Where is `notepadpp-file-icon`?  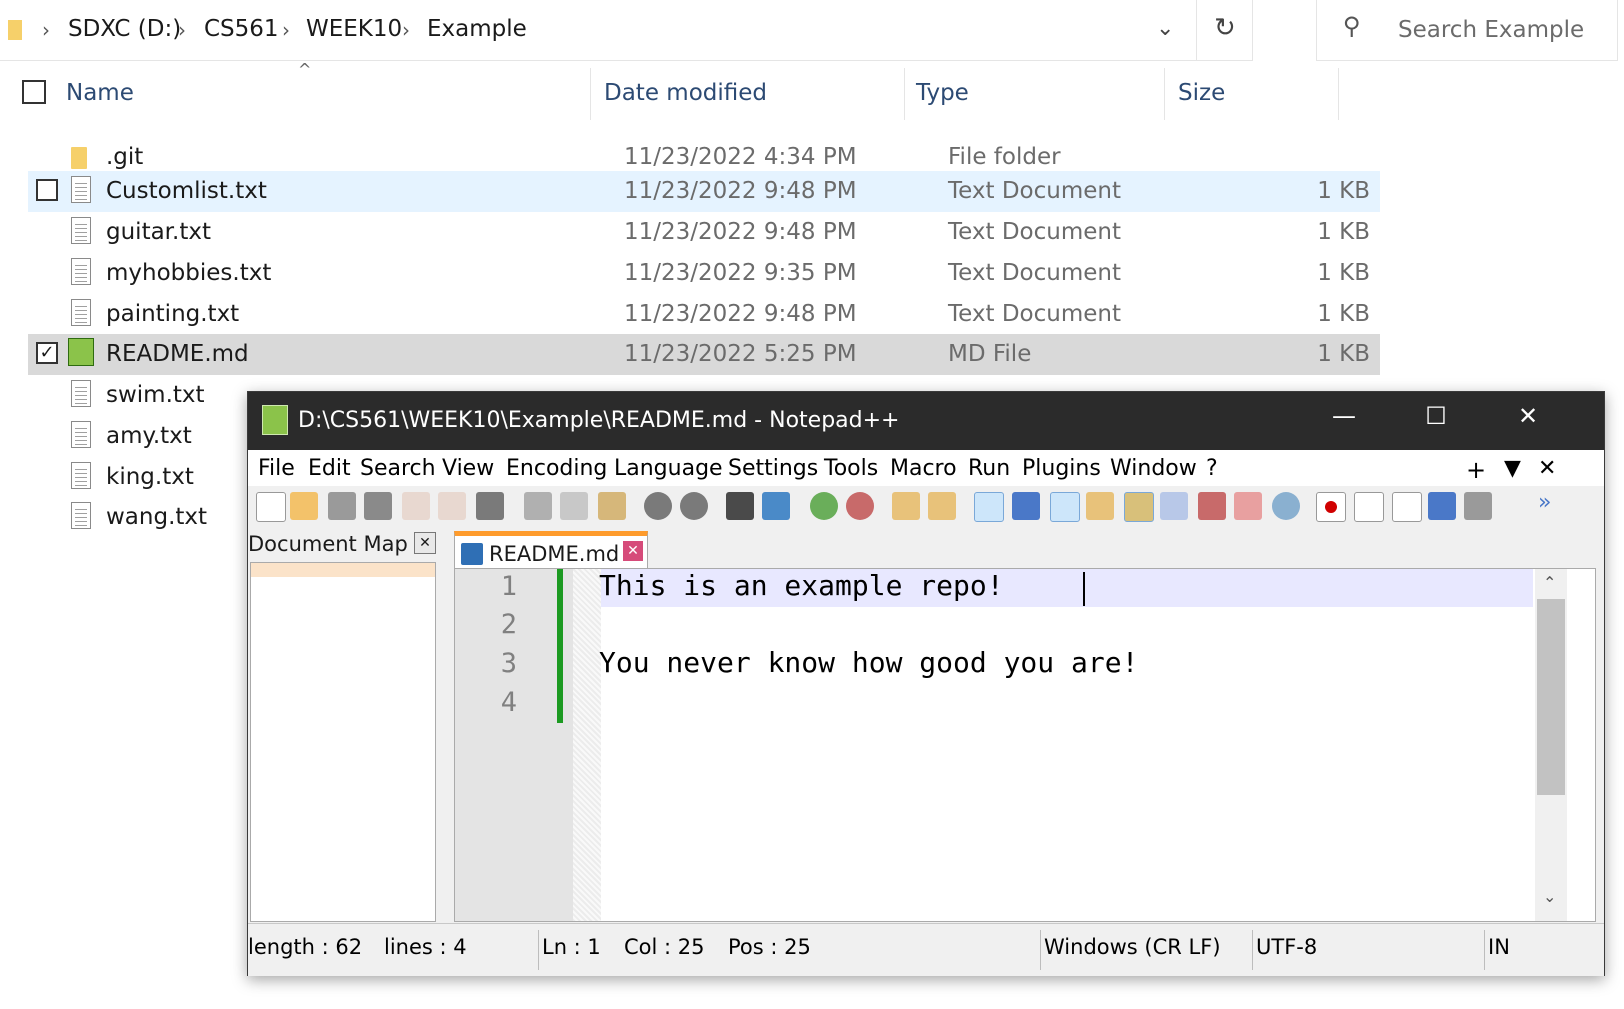
notepadpp-file-icon is located at coordinates (81, 352).